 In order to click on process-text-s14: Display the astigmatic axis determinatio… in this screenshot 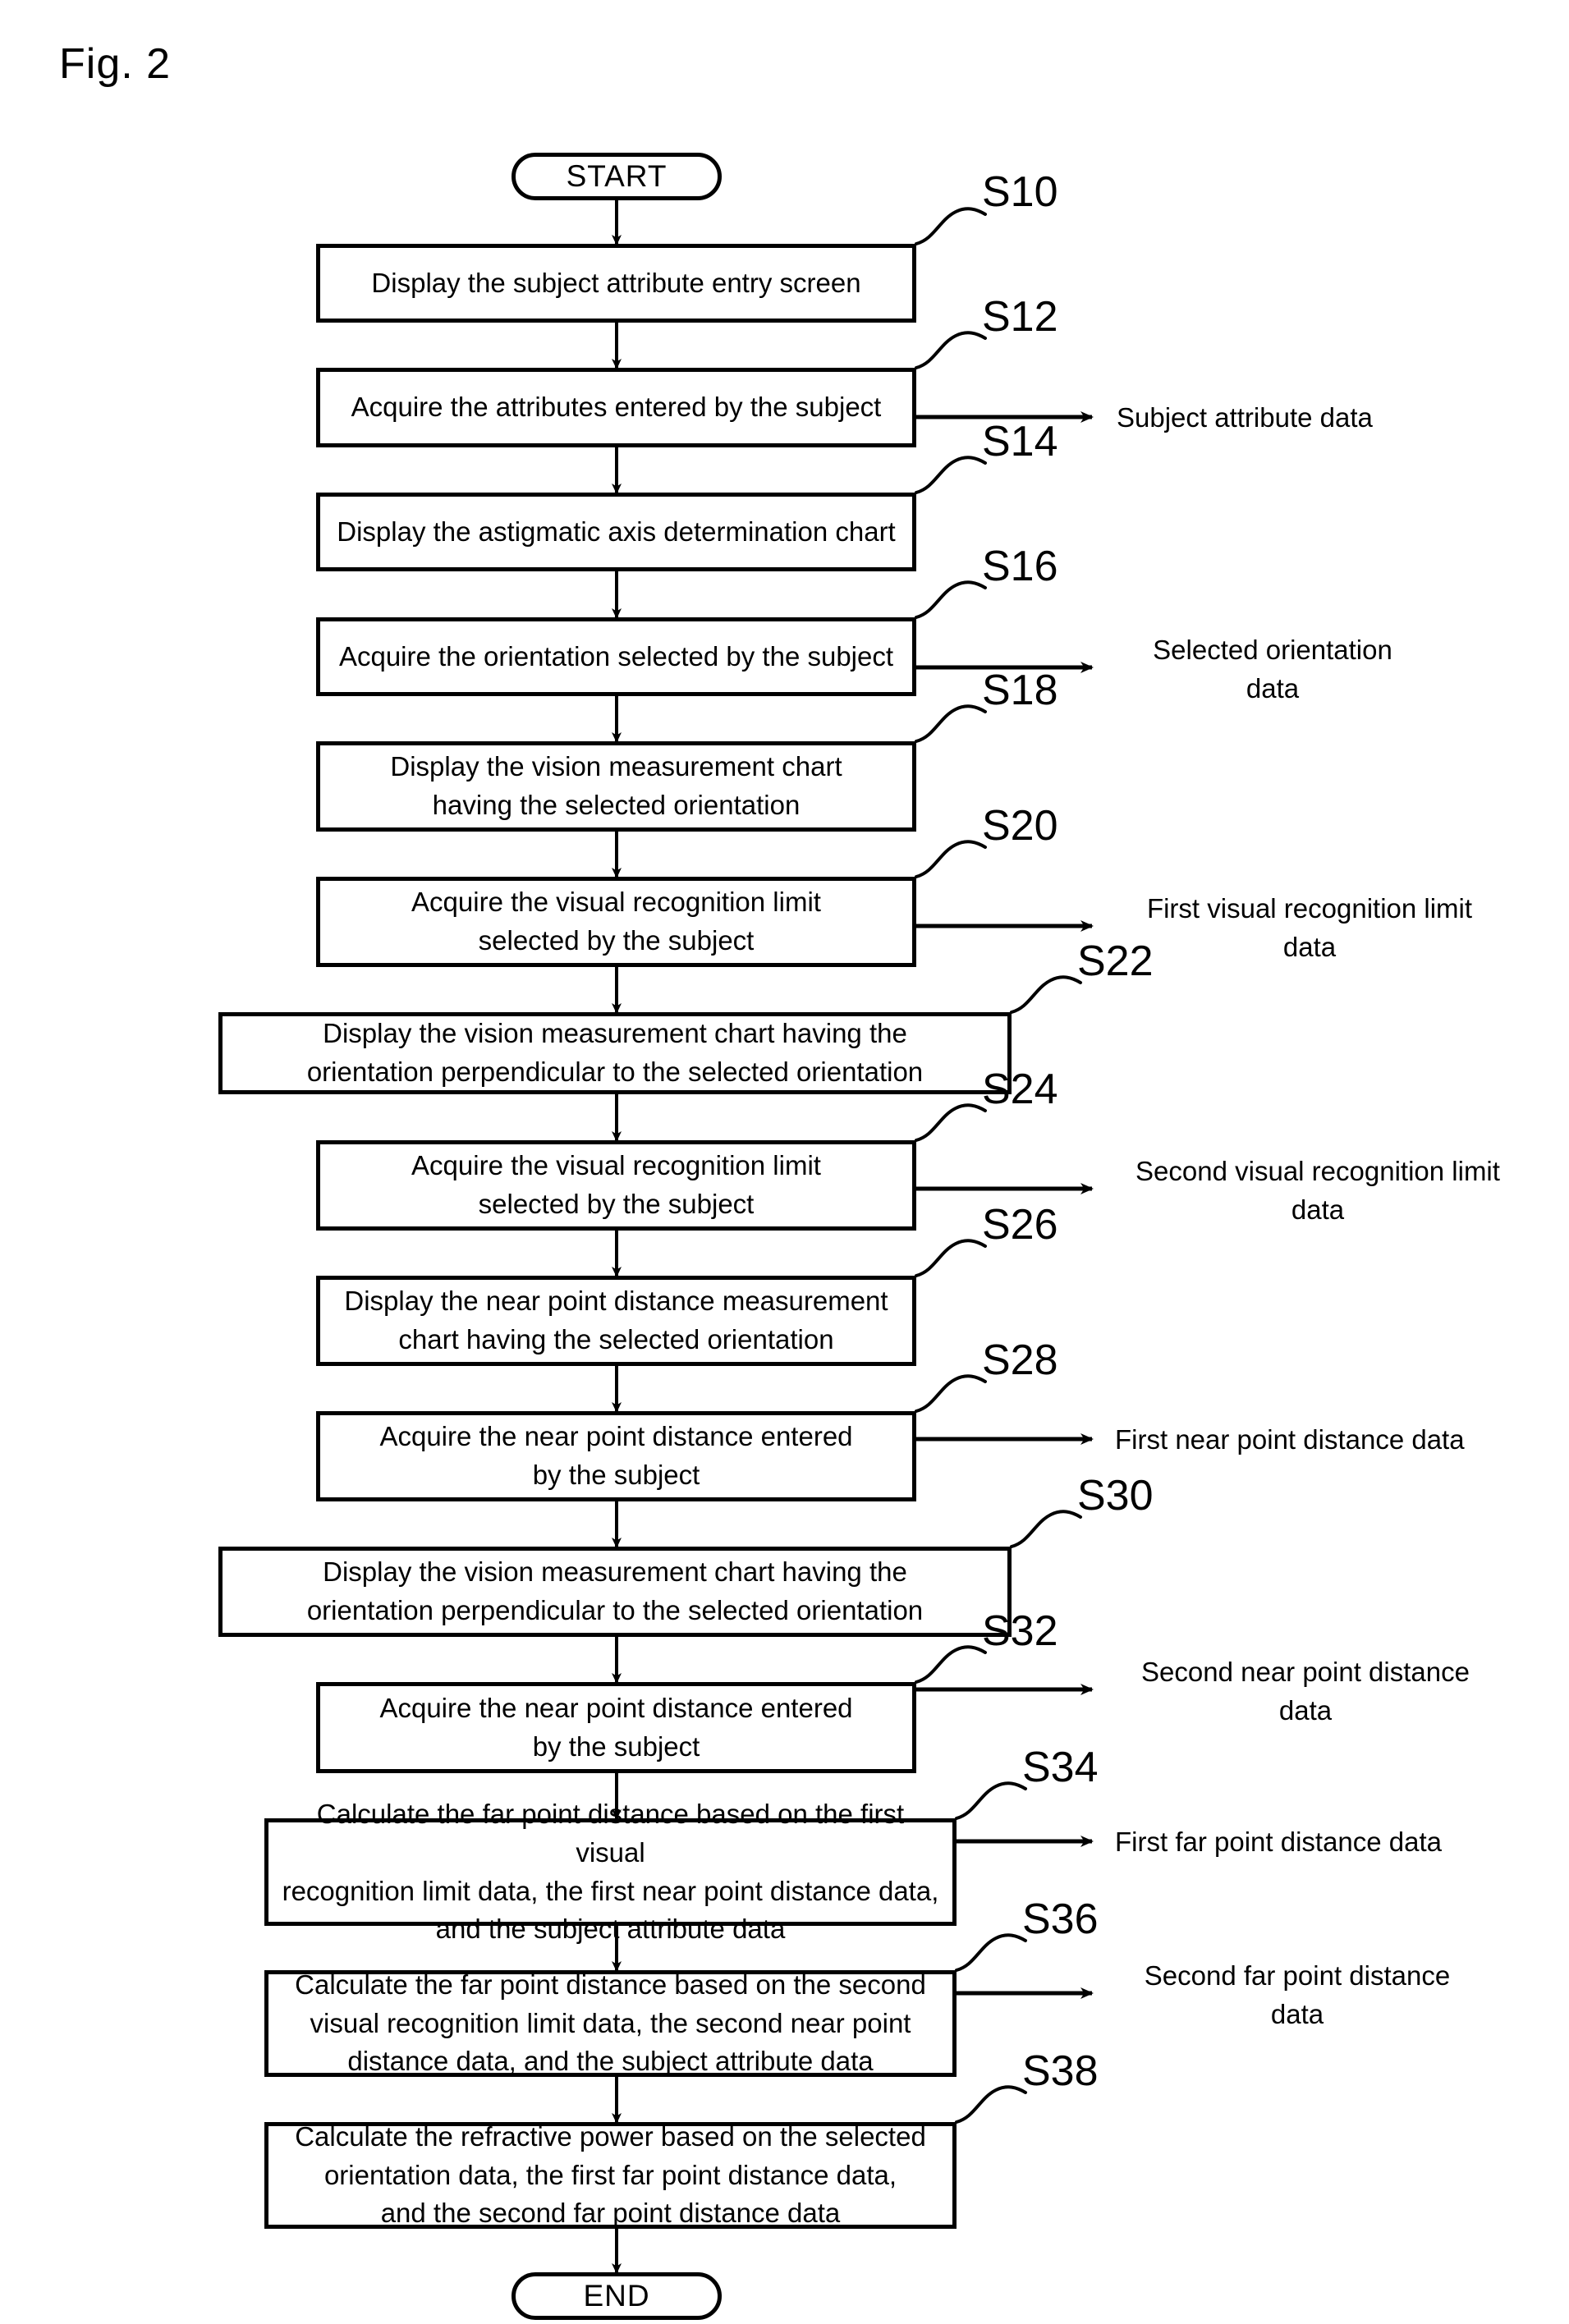, I will do `click(616, 531)`.